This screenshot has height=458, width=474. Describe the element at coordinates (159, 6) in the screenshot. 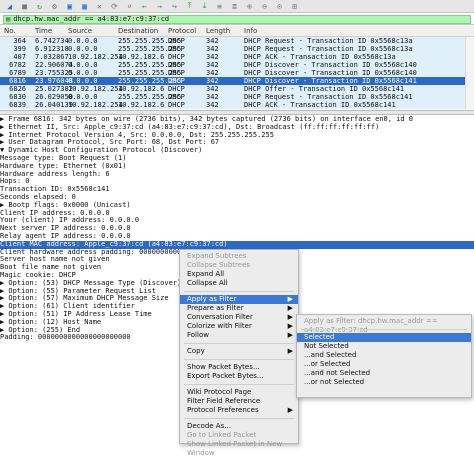

I see `forward-icon: →` at that location.